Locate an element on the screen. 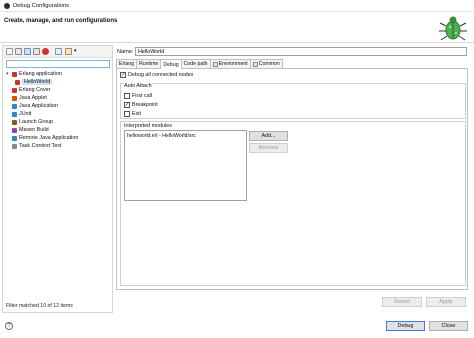  exit-checkbox is located at coordinates (127, 114).